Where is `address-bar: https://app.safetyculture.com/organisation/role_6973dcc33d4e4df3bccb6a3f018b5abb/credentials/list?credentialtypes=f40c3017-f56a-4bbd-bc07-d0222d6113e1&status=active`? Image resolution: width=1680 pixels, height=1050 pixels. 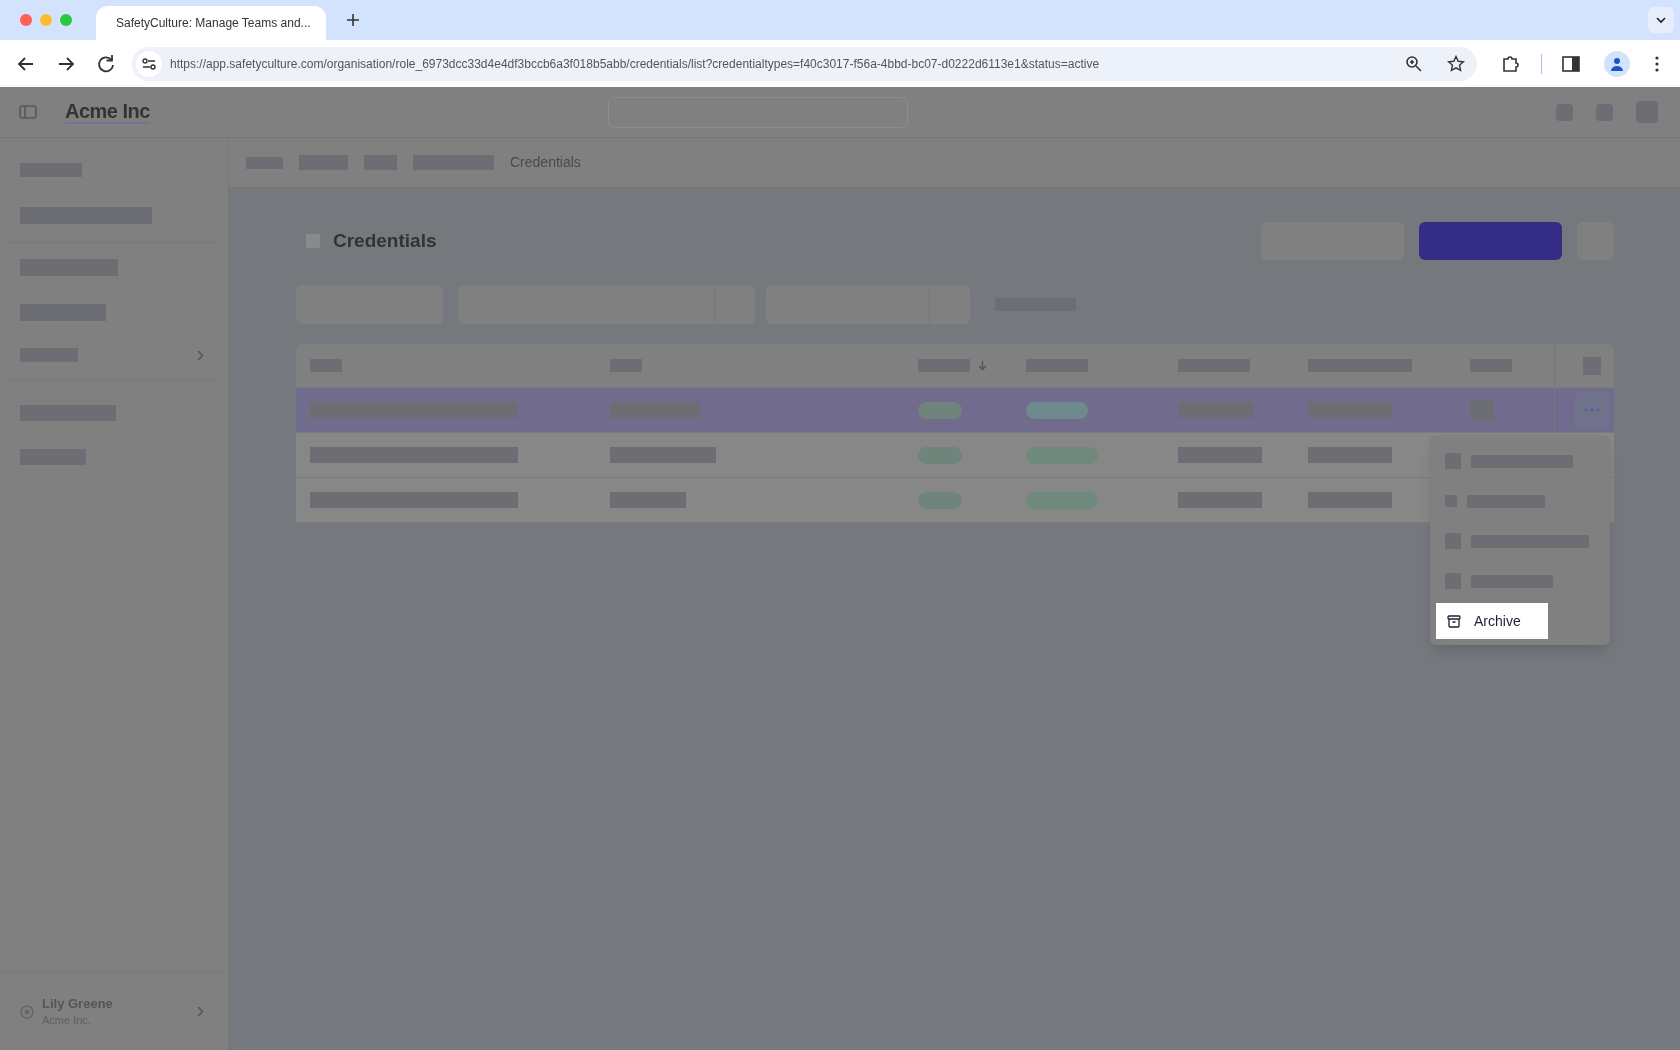
address-bar: https://app.safetyculture.com/organisation/role_6973dcc33d4e4df3bccb6a3f018b5abb/credentials/list?credentialtypes=f40c3017-f56a-4bbd-bc07-d0222d6113e1&status=active is located at coordinates (804, 63).